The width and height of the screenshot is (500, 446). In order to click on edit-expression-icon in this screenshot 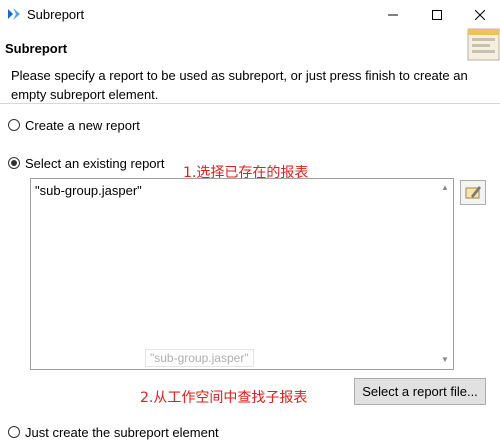, I will do `click(473, 192)`.